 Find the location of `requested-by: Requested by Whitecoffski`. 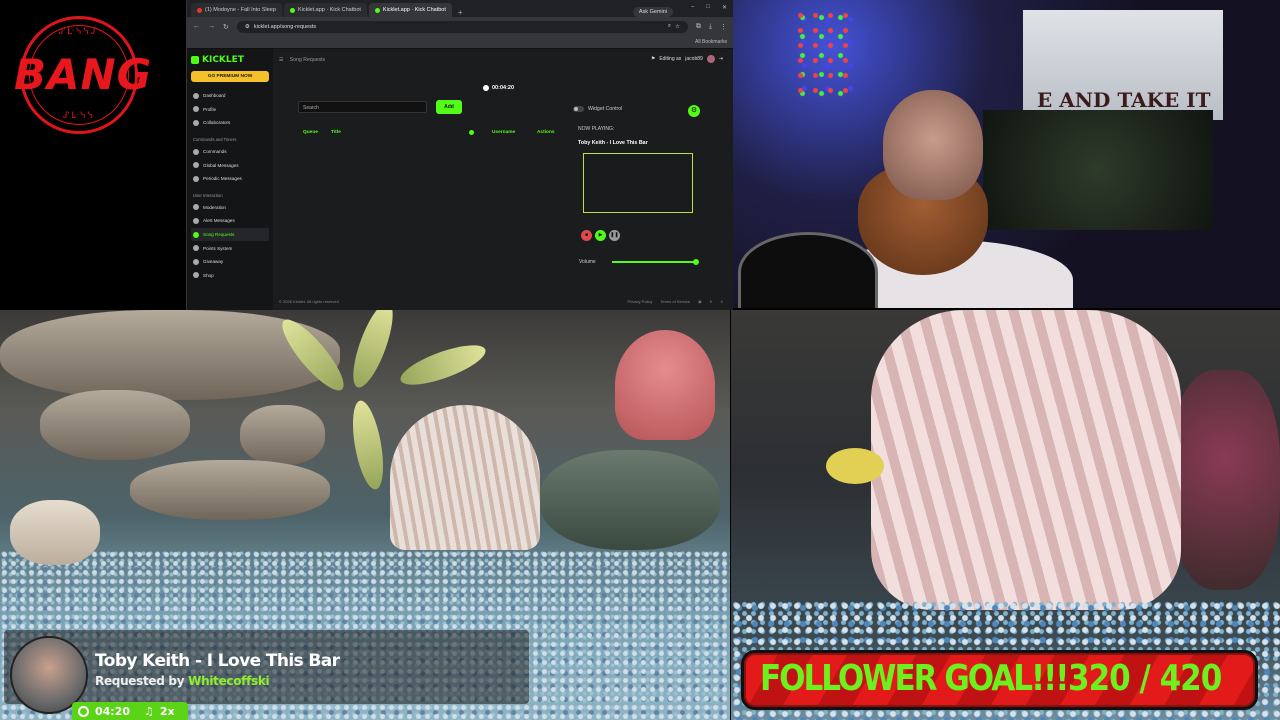

requested-by: Requested by Whitecoffski is located at coordinates (182, 681).